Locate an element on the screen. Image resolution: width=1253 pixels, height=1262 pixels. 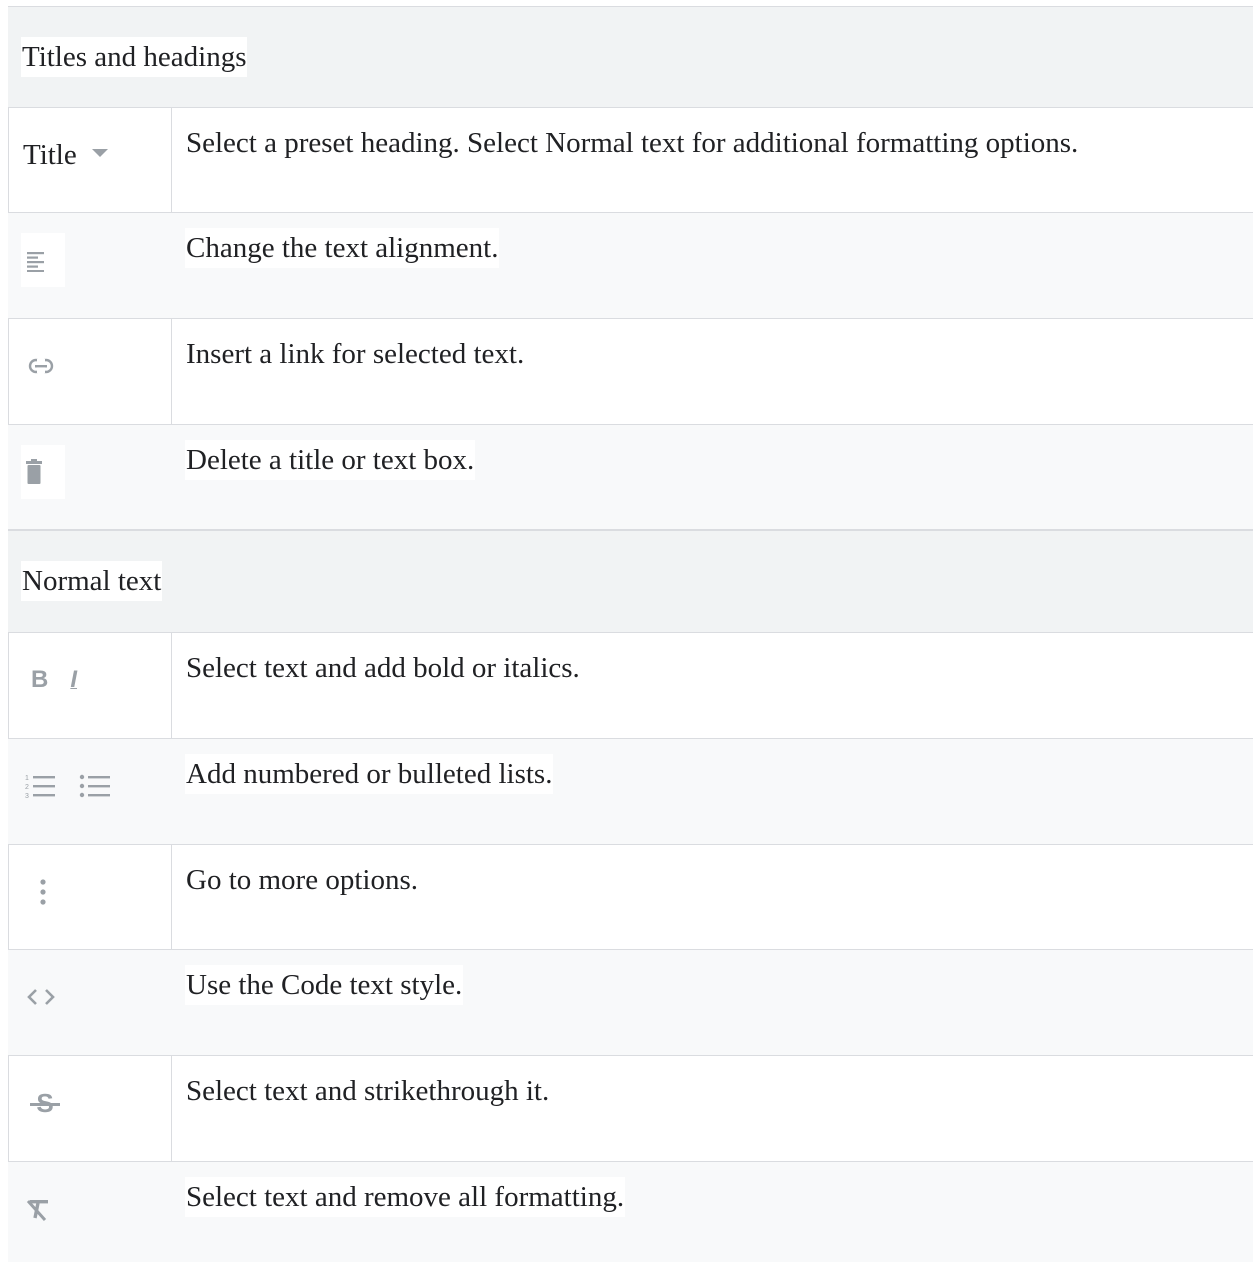
table-row: Change the text alignment. is located at coordinates (630, 266).